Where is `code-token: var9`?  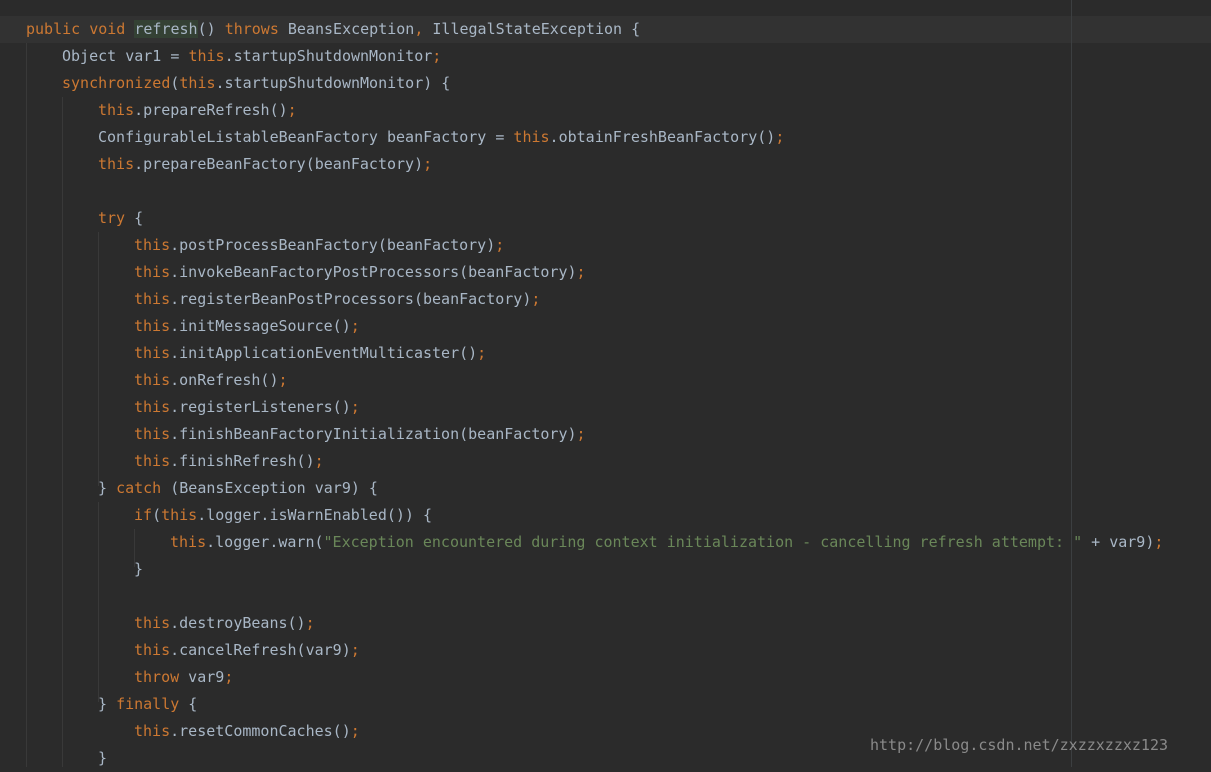 code-token: var9 is located at coordinates (202, 677).